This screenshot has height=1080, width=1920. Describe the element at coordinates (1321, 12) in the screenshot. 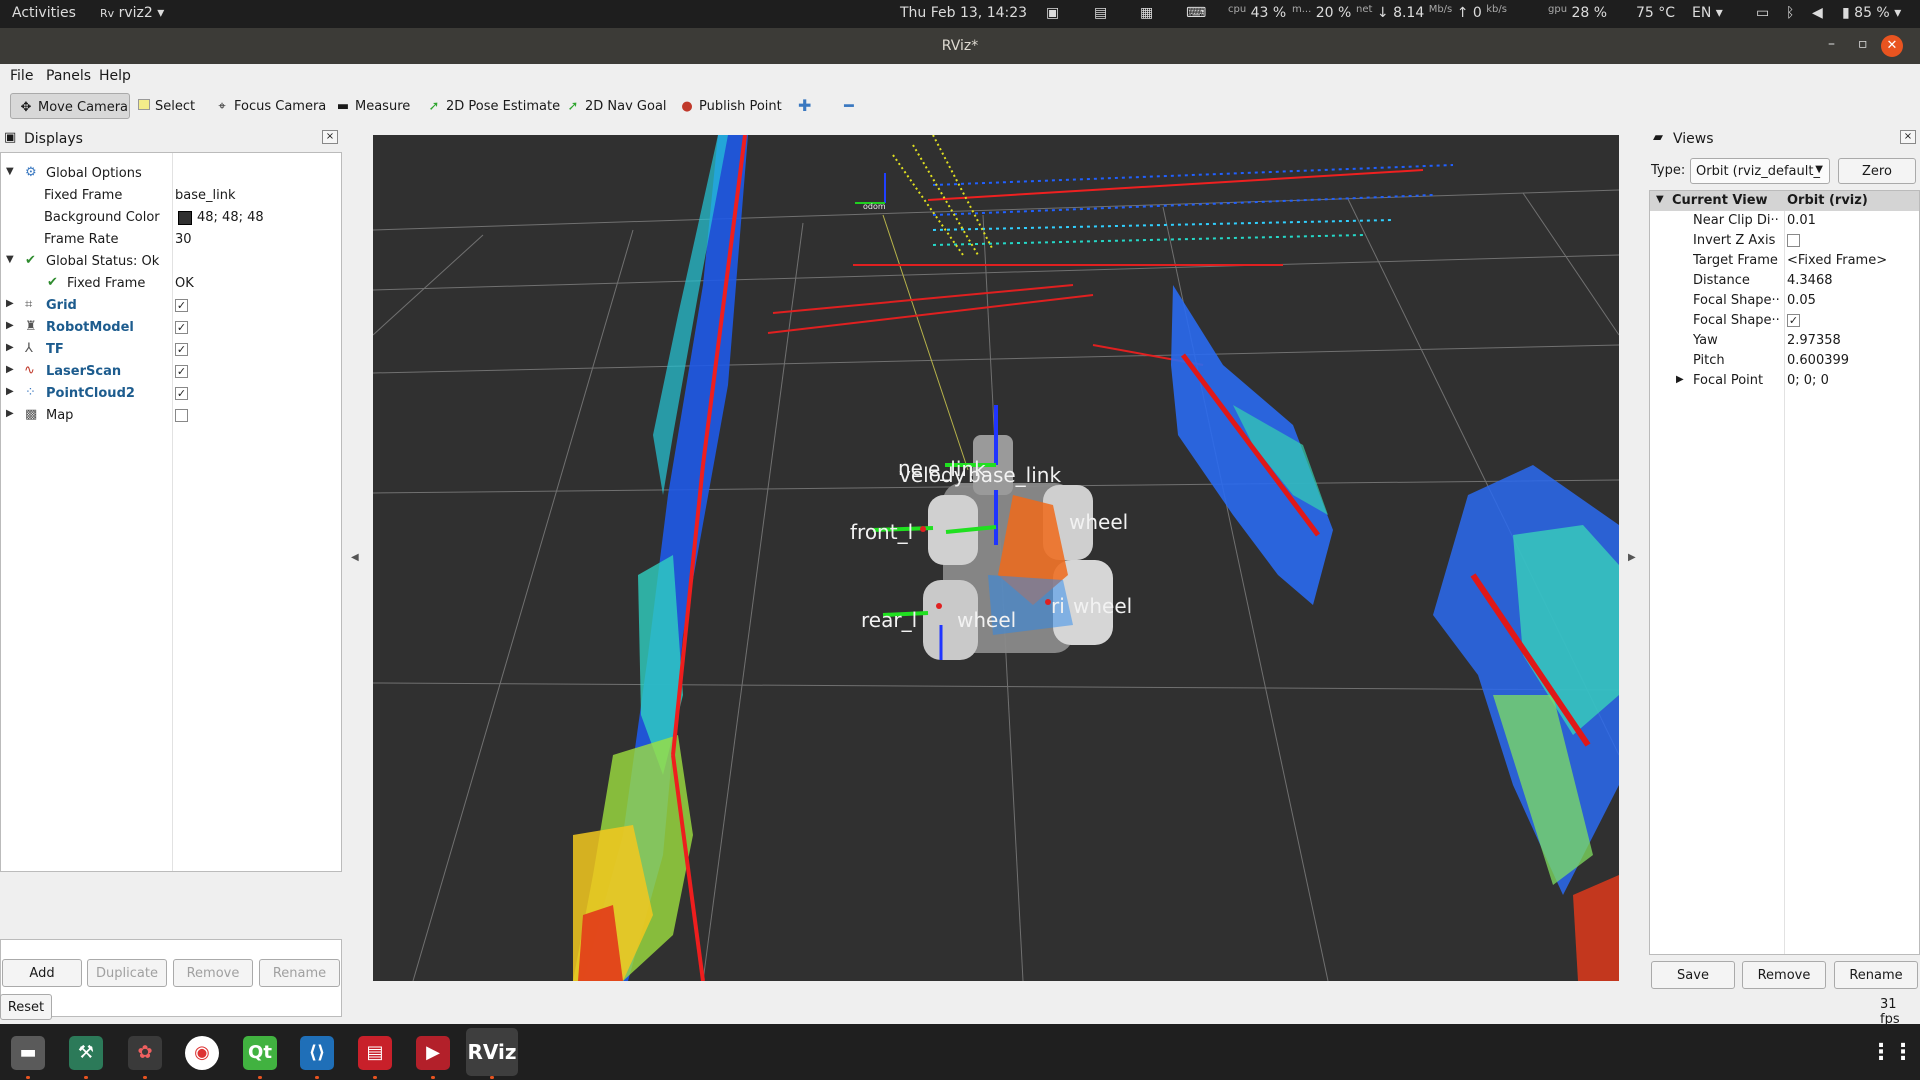

I see `memory-monitor: m... 20 %` at that location.